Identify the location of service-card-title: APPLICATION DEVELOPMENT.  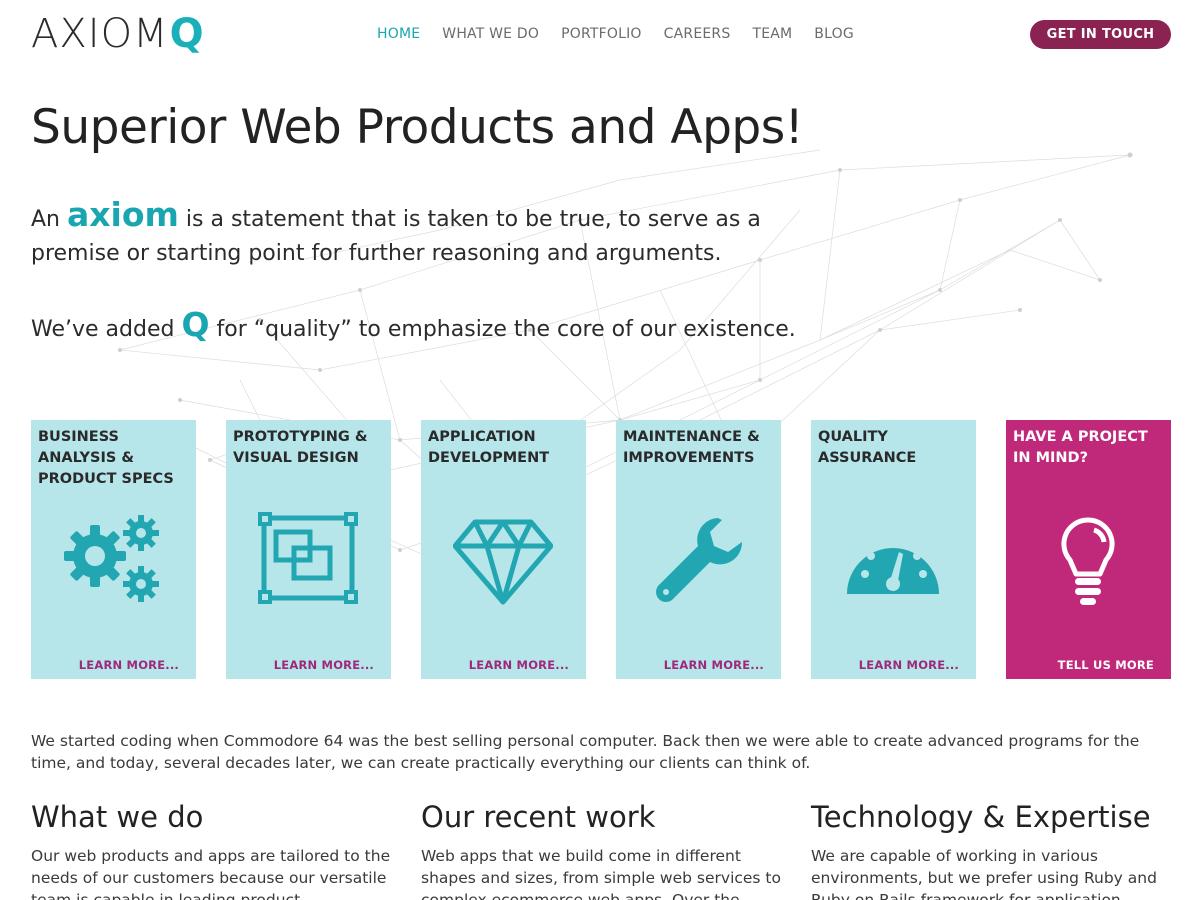
(489, 447).